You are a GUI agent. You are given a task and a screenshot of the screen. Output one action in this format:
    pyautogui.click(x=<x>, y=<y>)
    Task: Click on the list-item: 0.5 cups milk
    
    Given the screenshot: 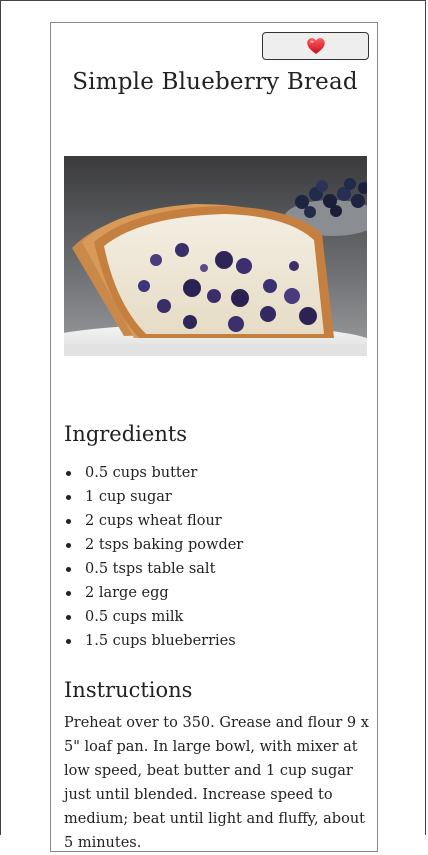 What is the action you would take?
    pyautogui.click(x=214, y=617)
    